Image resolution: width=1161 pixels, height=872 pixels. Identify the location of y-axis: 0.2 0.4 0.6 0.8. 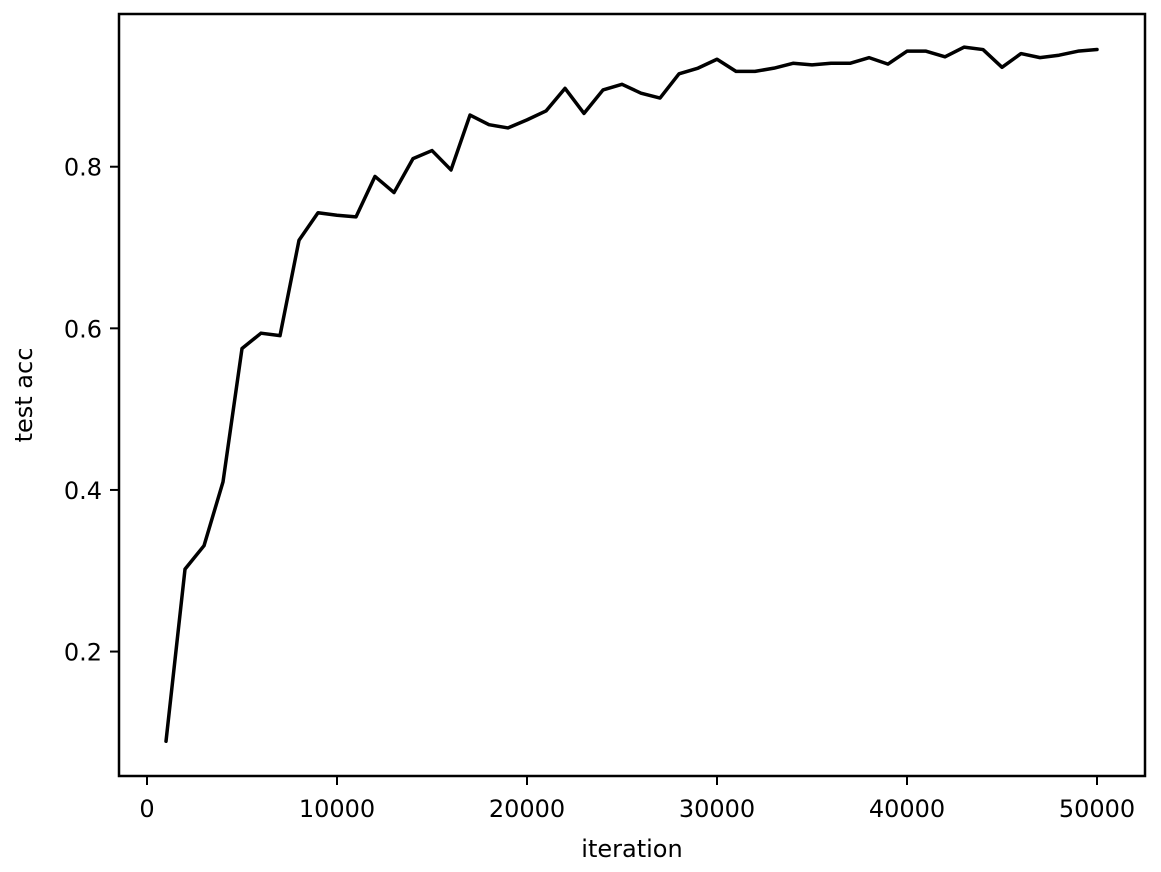
(91, 410).